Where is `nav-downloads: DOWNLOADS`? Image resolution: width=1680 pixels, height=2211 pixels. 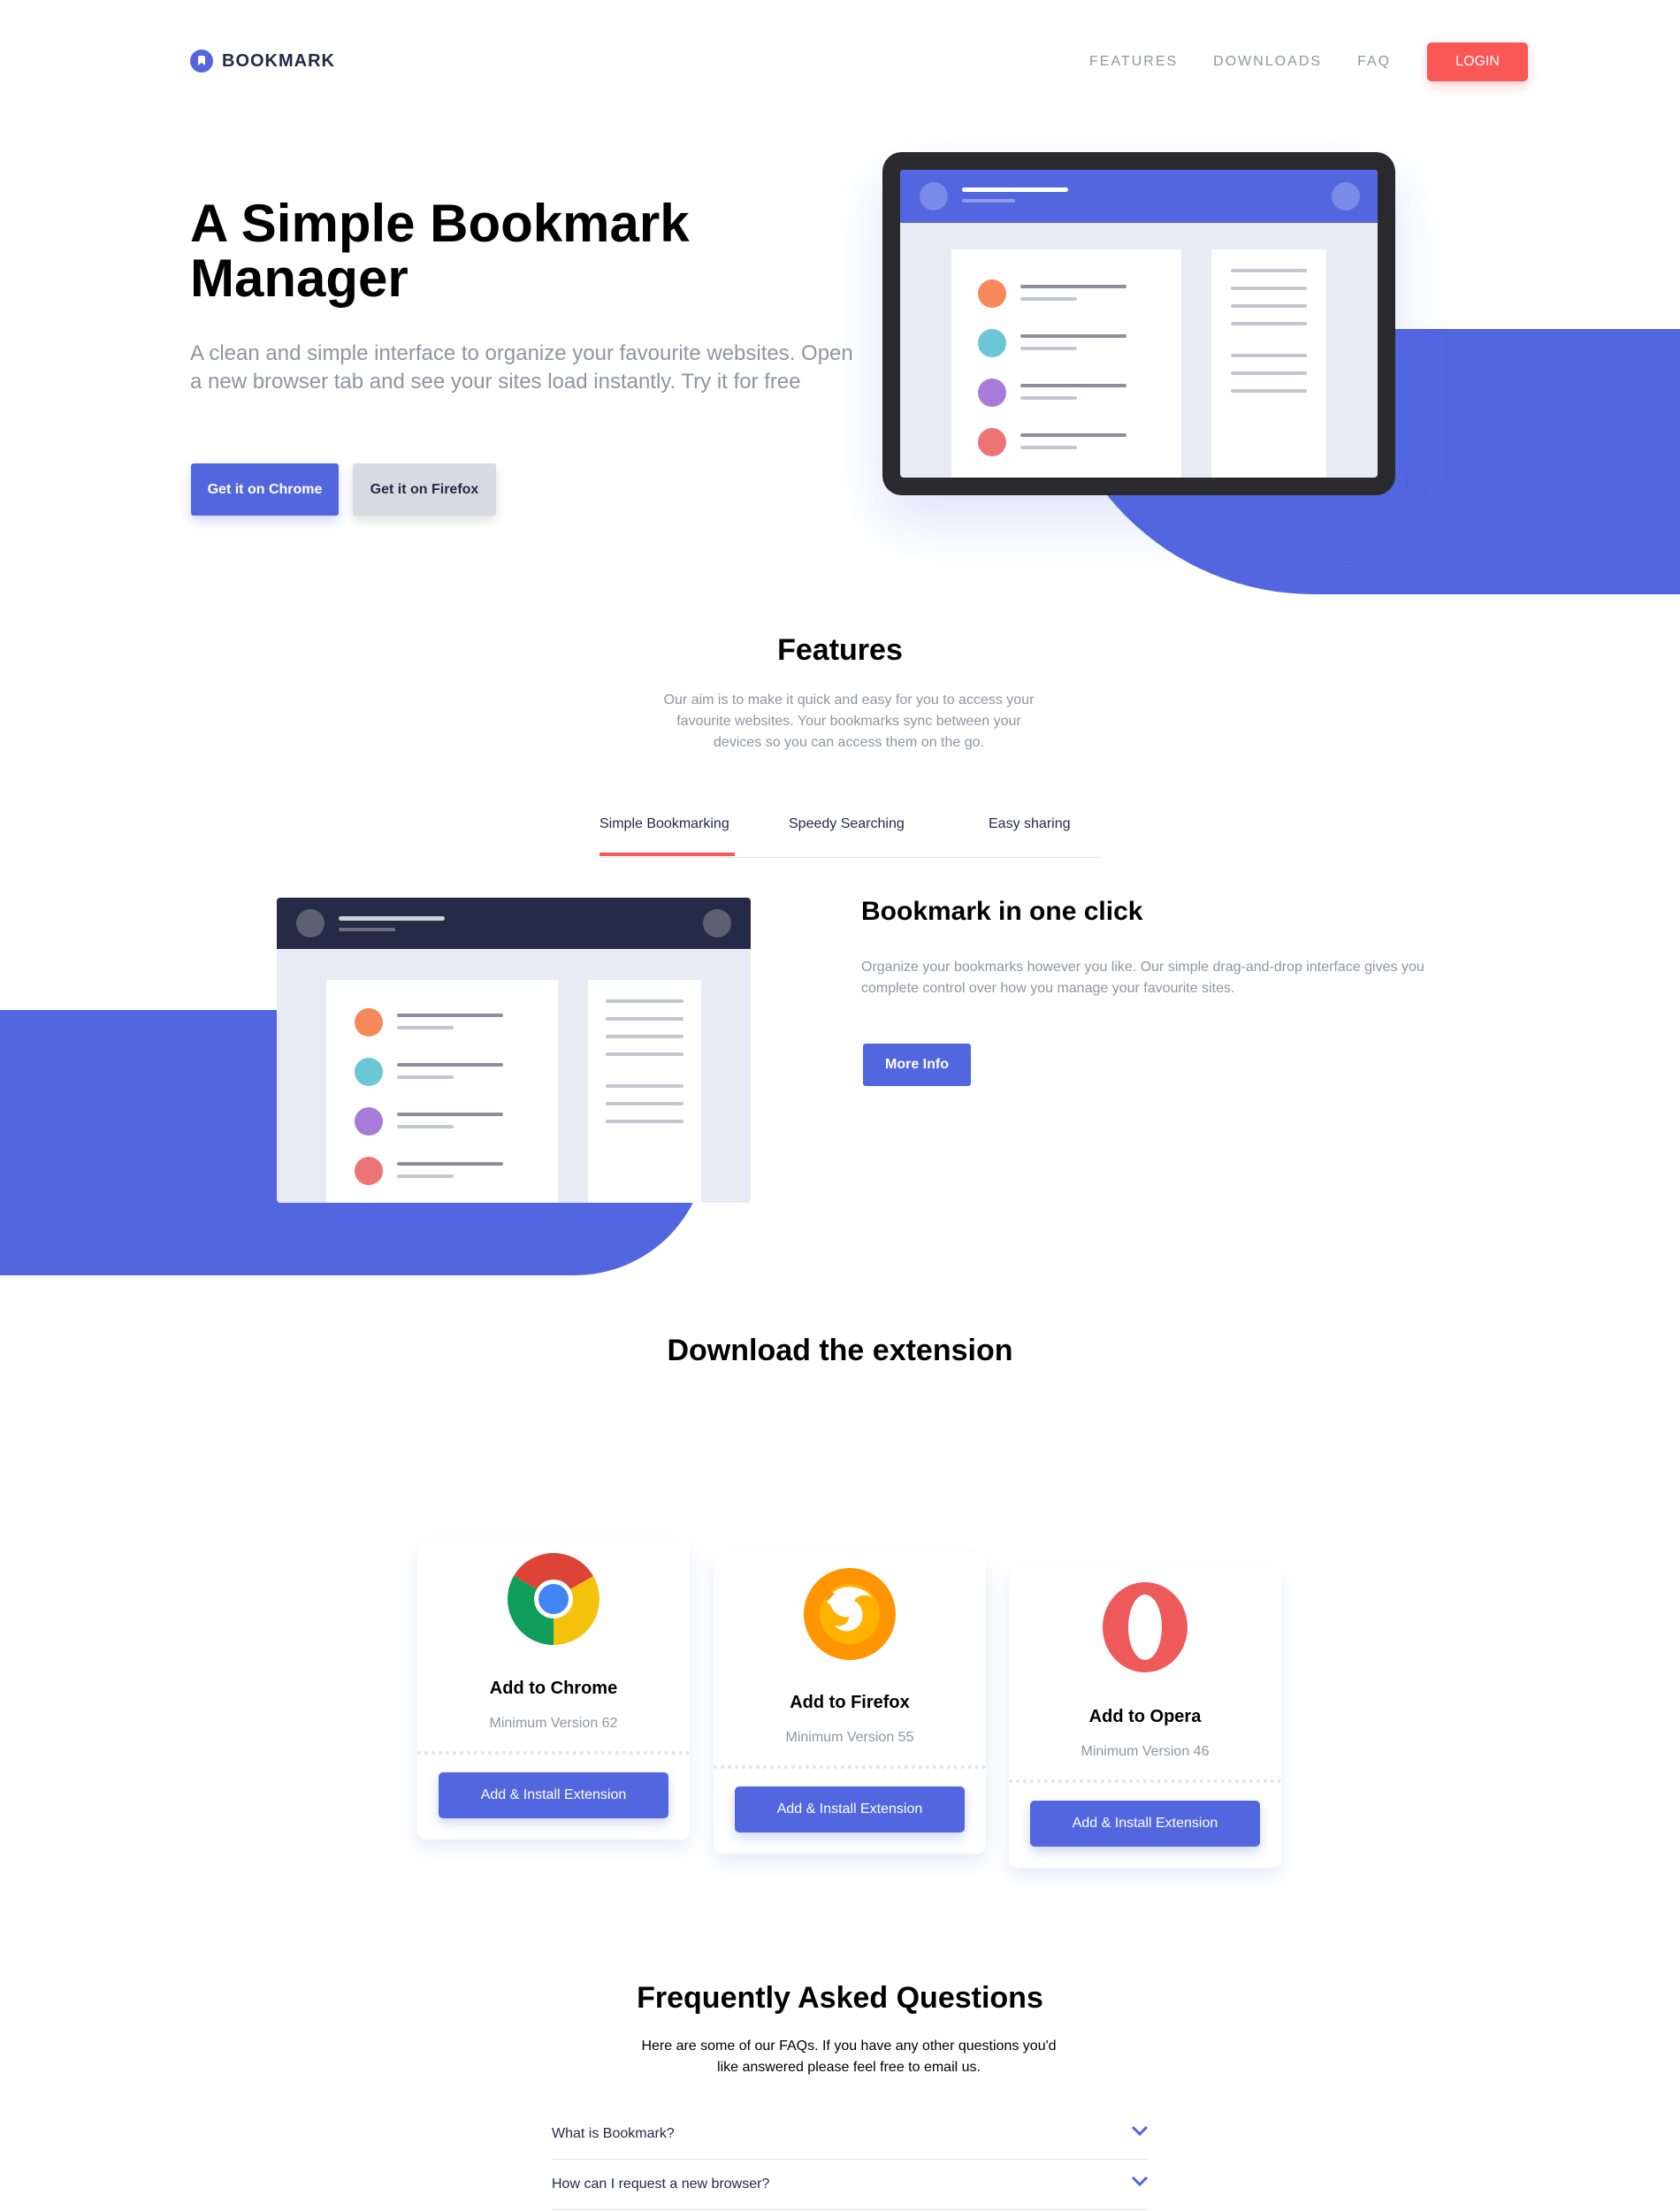
nav-downloads: DOWNLOADS is located at coordinates (1267, 62).